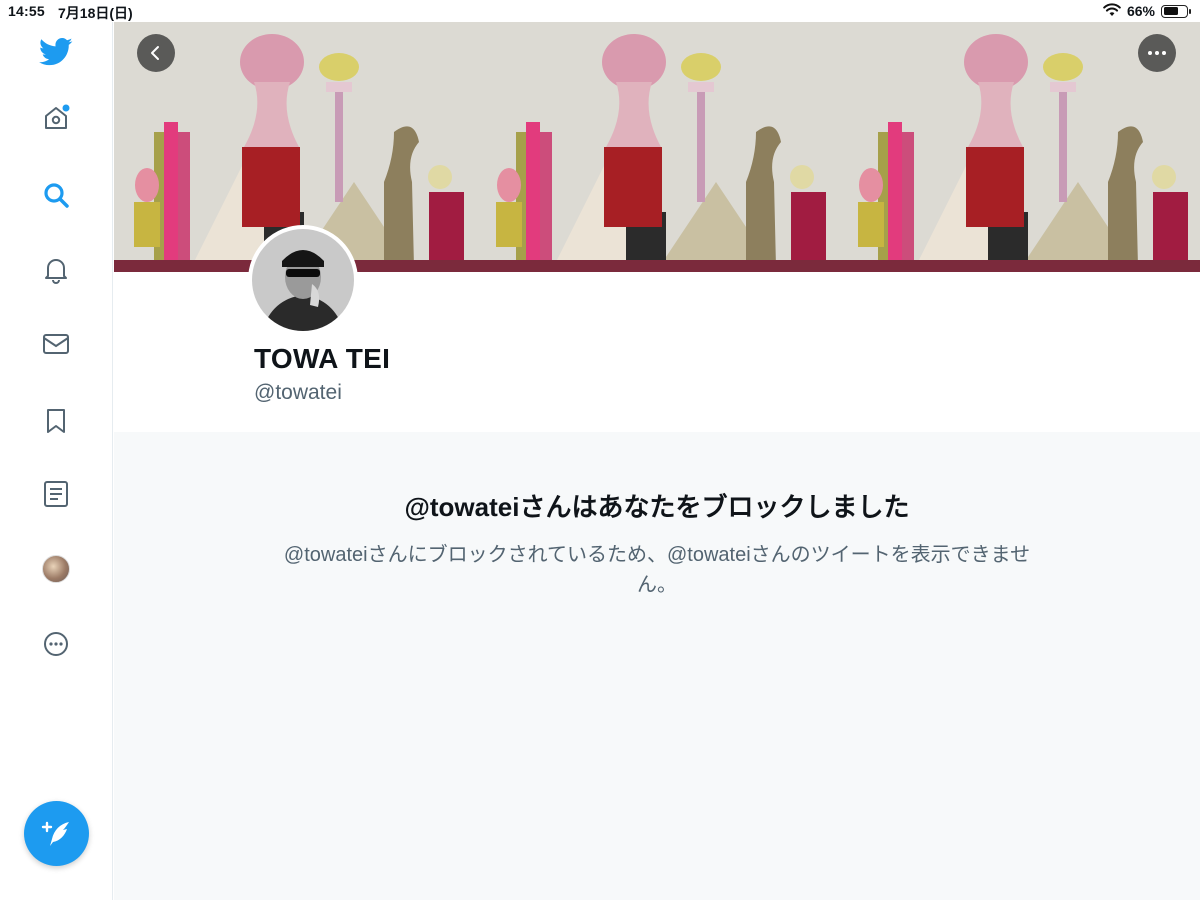 This screenshot has height=900, width=1200. What do you see at coordinates (56, 494) in the screenshot?
I see `lists-icon` at bounding box center [56, 494].